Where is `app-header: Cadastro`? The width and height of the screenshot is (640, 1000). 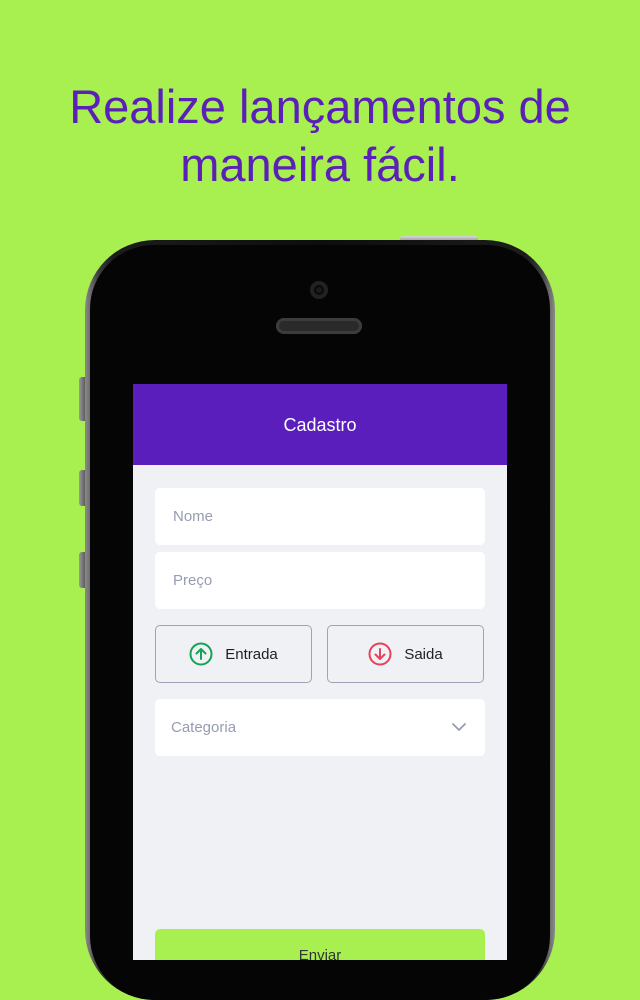
app-header: Cadastro is located at coordinates (320, 424).